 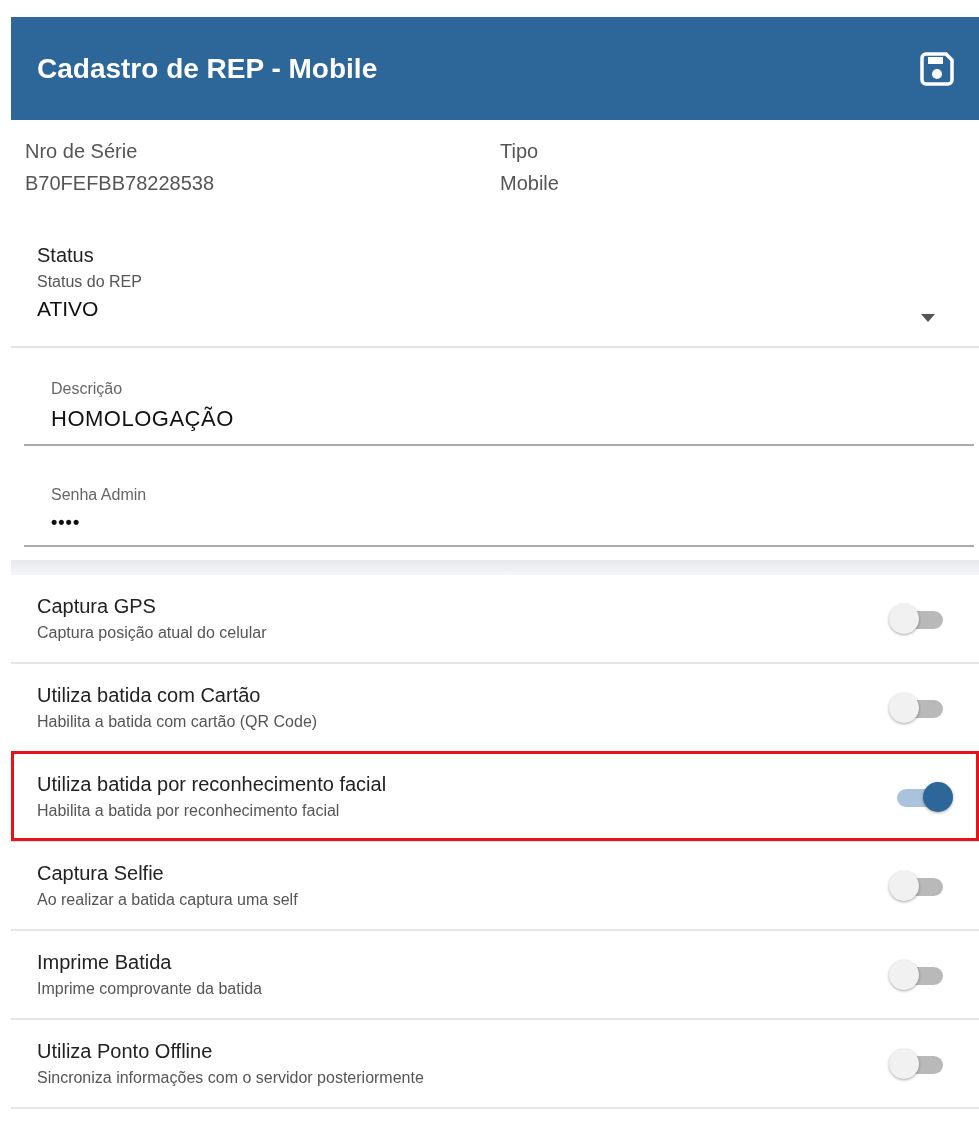 What do you see at coordinates (149, 695) in the screenshot?
I see `setting-title: Utiliza batida com Cartão` at bounding box center [149, 695].